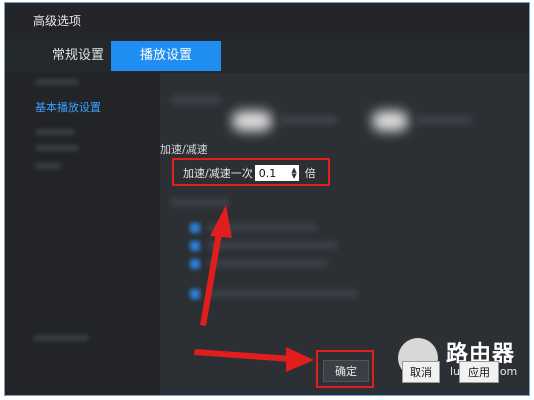 This screenshot has height=400, width=534. Describe the element at coordinates (479, 372) in the screenshot. I see `apply-button: 应用` at that location.